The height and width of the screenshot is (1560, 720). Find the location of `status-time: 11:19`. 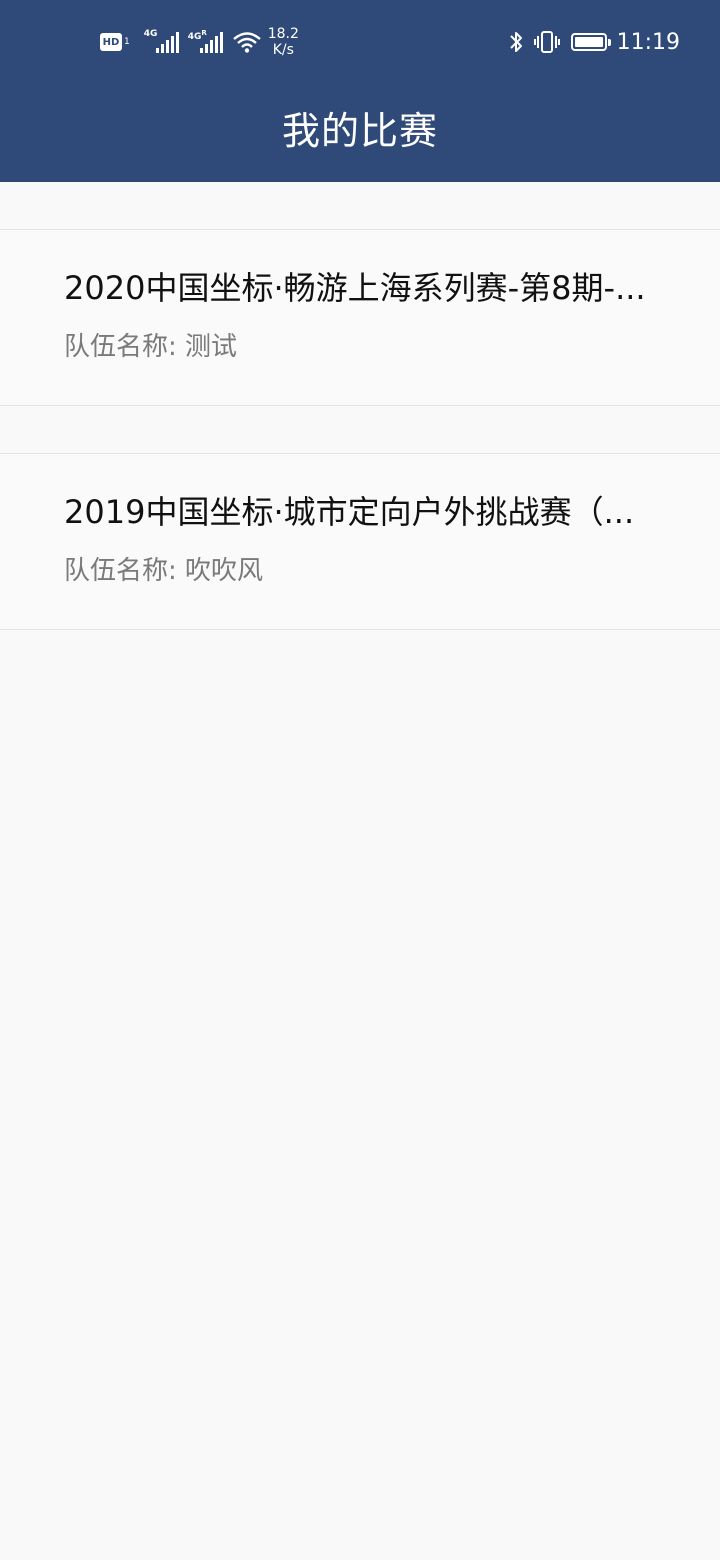

status-time: 11:19 is located at coordinates (648, 42).